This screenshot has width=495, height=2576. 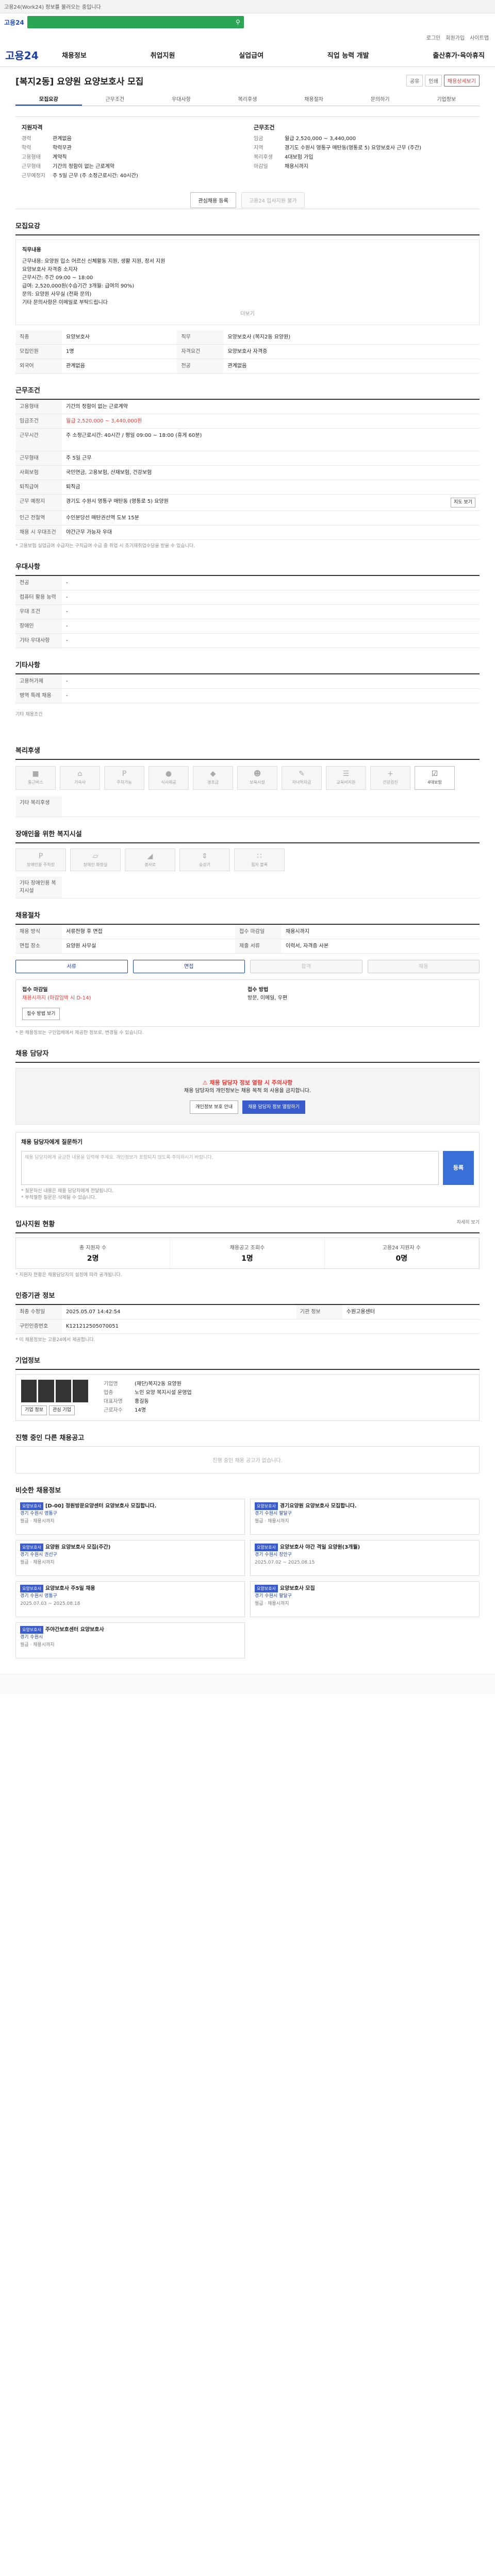 I want to click on prefer-section: 우대사항 전공 - 컴퓨터 활용 능력 - 우대 조건 - 장애인 - 기타 우대사항 -, so click(x=247, y=604).